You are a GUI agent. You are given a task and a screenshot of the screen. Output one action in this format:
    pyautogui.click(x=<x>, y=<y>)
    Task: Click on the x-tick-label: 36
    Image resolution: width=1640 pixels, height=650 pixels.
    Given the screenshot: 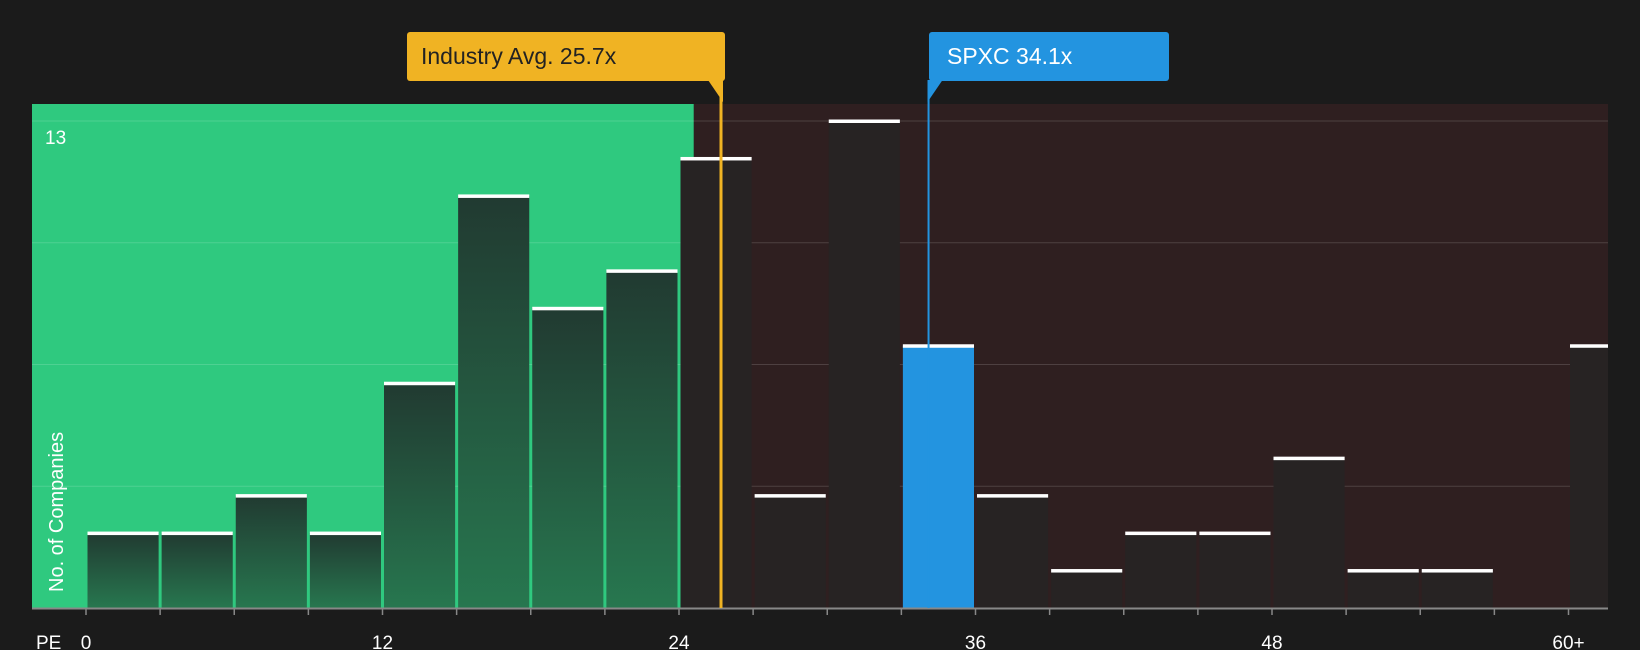 What is the action you would take?
    pyautogui.click(x=975, y=641)
    